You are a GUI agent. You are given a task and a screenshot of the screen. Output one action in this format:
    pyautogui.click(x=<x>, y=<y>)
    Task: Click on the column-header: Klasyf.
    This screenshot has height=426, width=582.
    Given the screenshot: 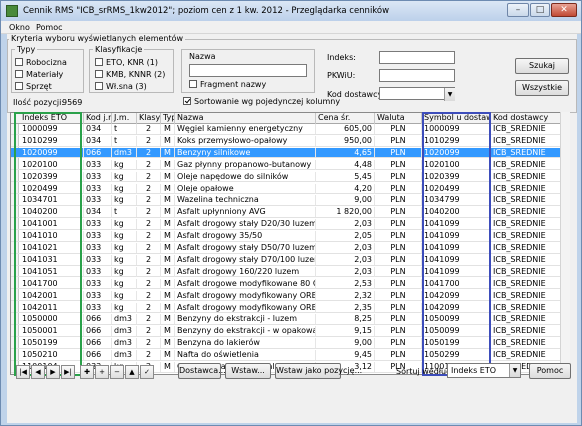 What is the action you would take?
    pyautogui.click(x=149, y=118)
    